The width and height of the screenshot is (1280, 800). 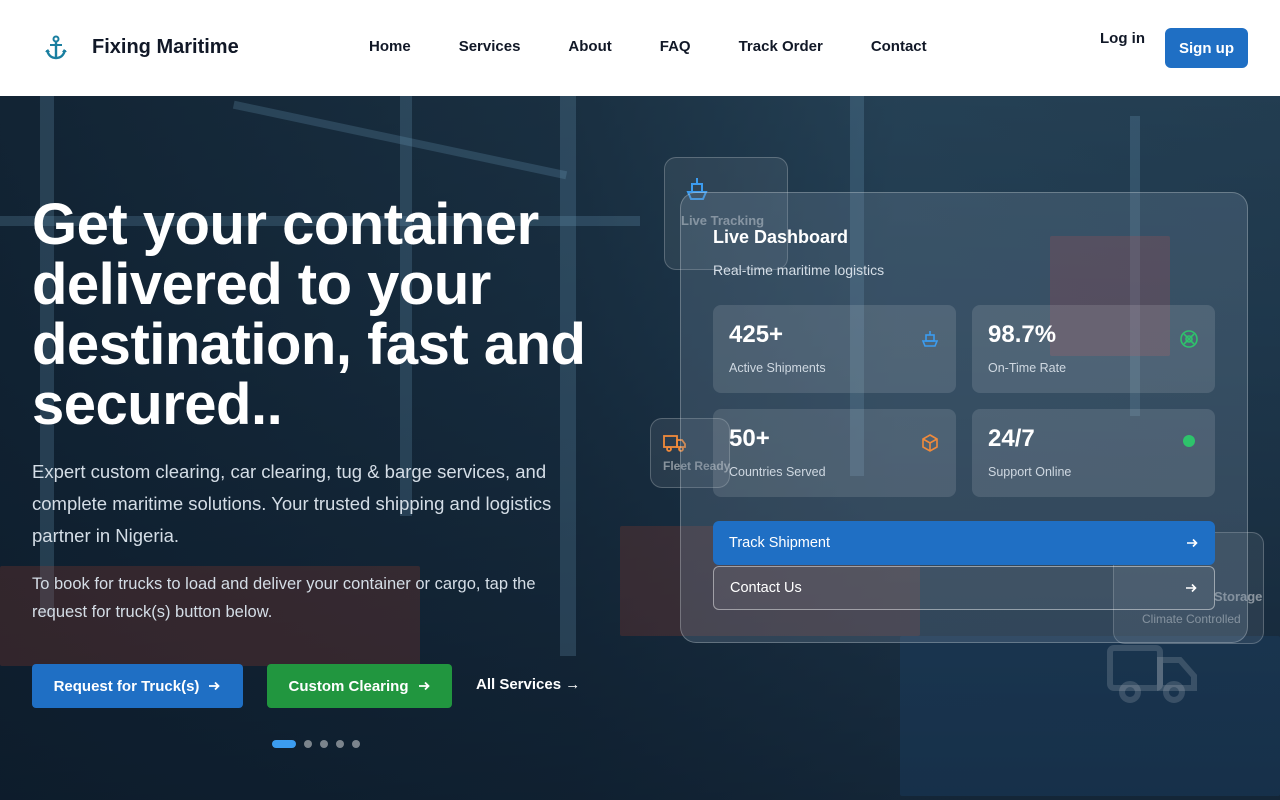 I want to click on track-shipment-label: Track Shipment, so click(x=779, y=543).